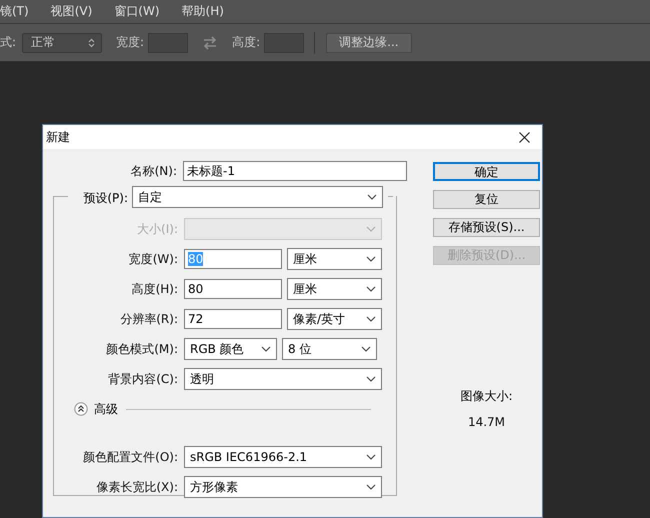 The height and width of the screenshot is (518, 650). What do you see at coordinates (142, 379) in the screenshot?
I see `field-label: 背景内容(C):` at bounding box center [142, 379].